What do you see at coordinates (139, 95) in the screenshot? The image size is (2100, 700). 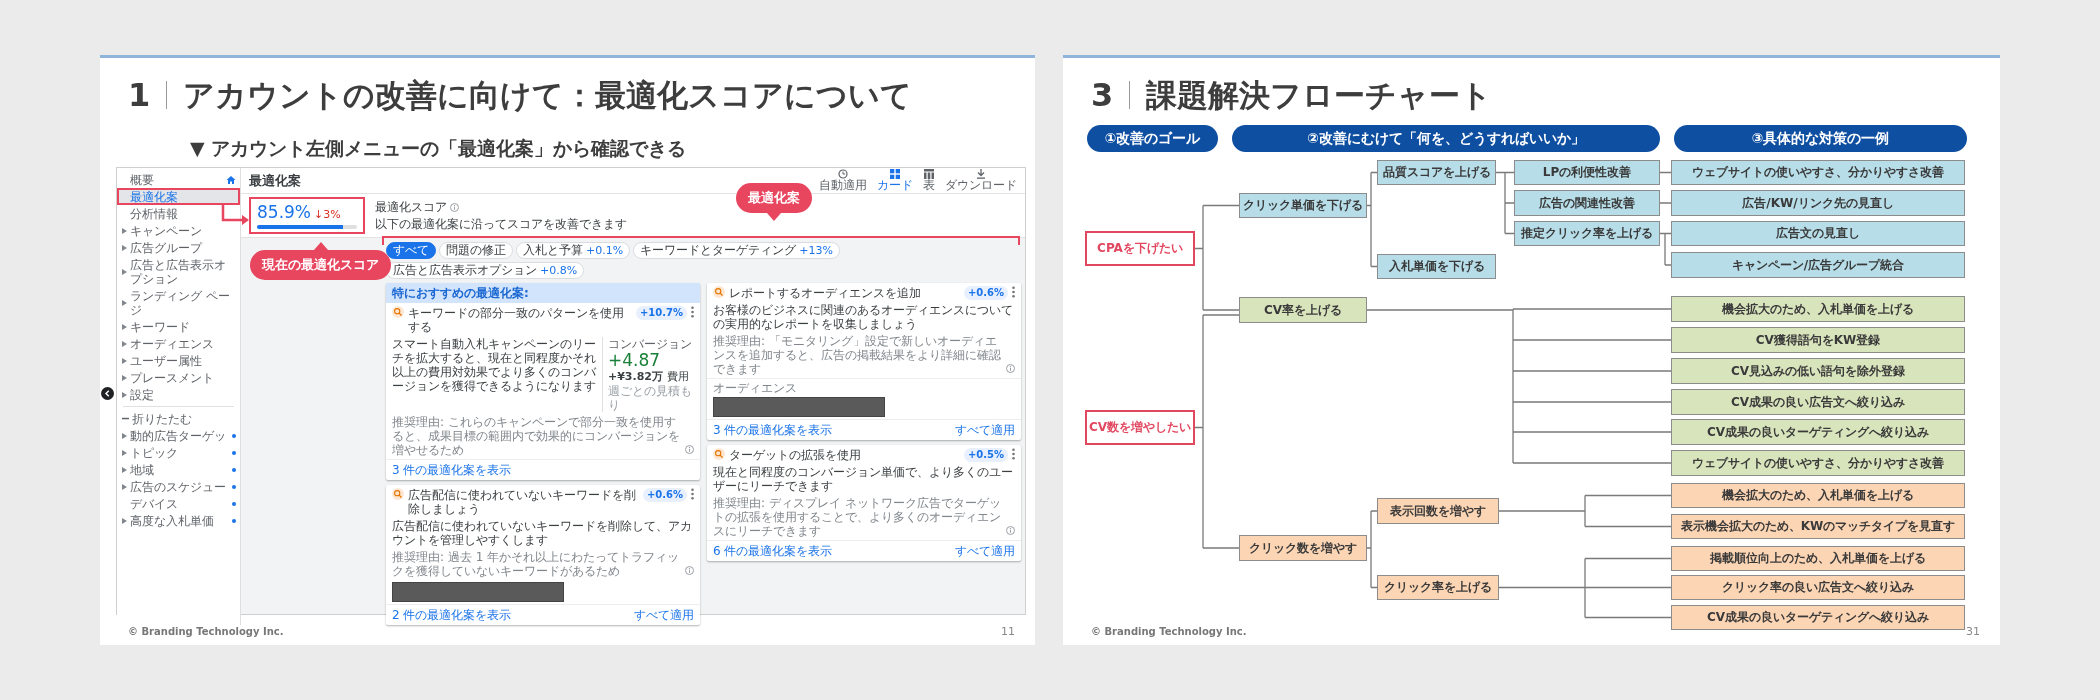 I see `slide-number: 1` at bounding box center [139, 95].